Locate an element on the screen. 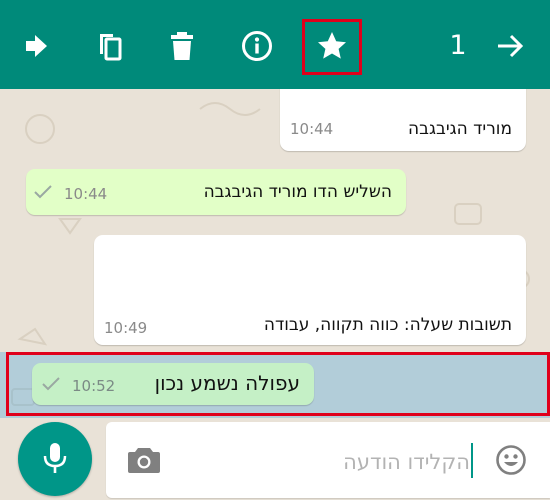 The height and width of the screenshot is (500, 550). forward-icon is located at coordinates (36, 46).